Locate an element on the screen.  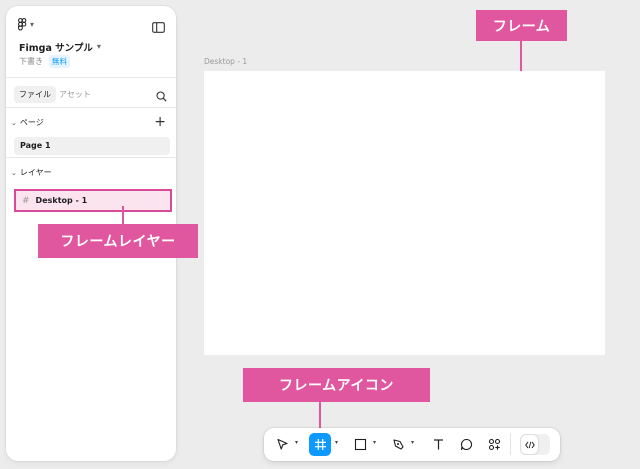
actions-tool-button is located at coordinates (494, 444).